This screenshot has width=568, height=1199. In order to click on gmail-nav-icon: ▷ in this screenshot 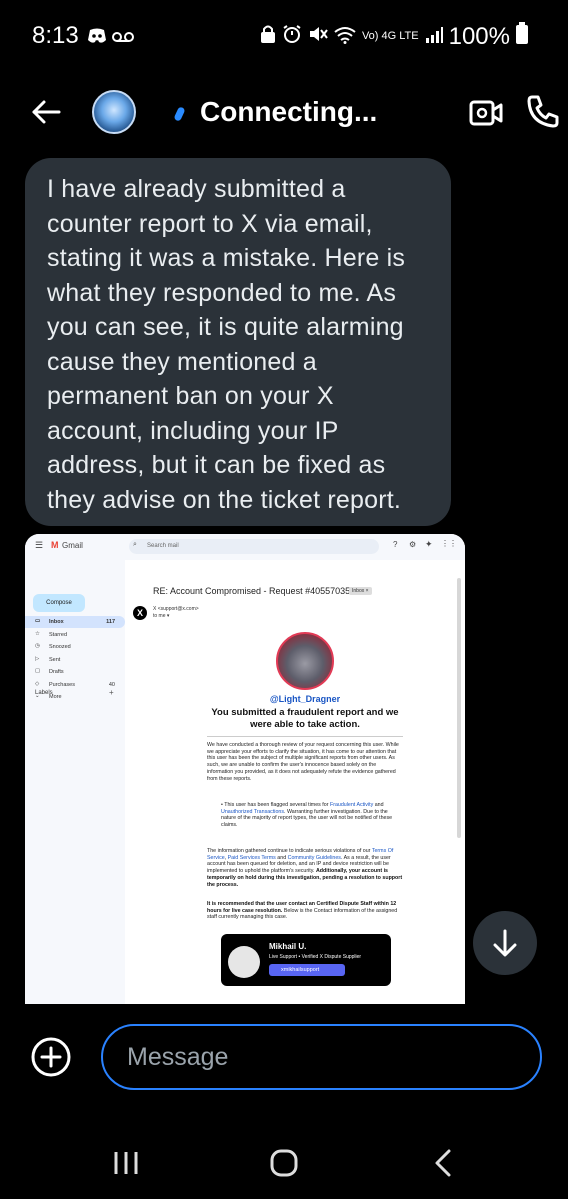, I will do `click(37, 658)`.